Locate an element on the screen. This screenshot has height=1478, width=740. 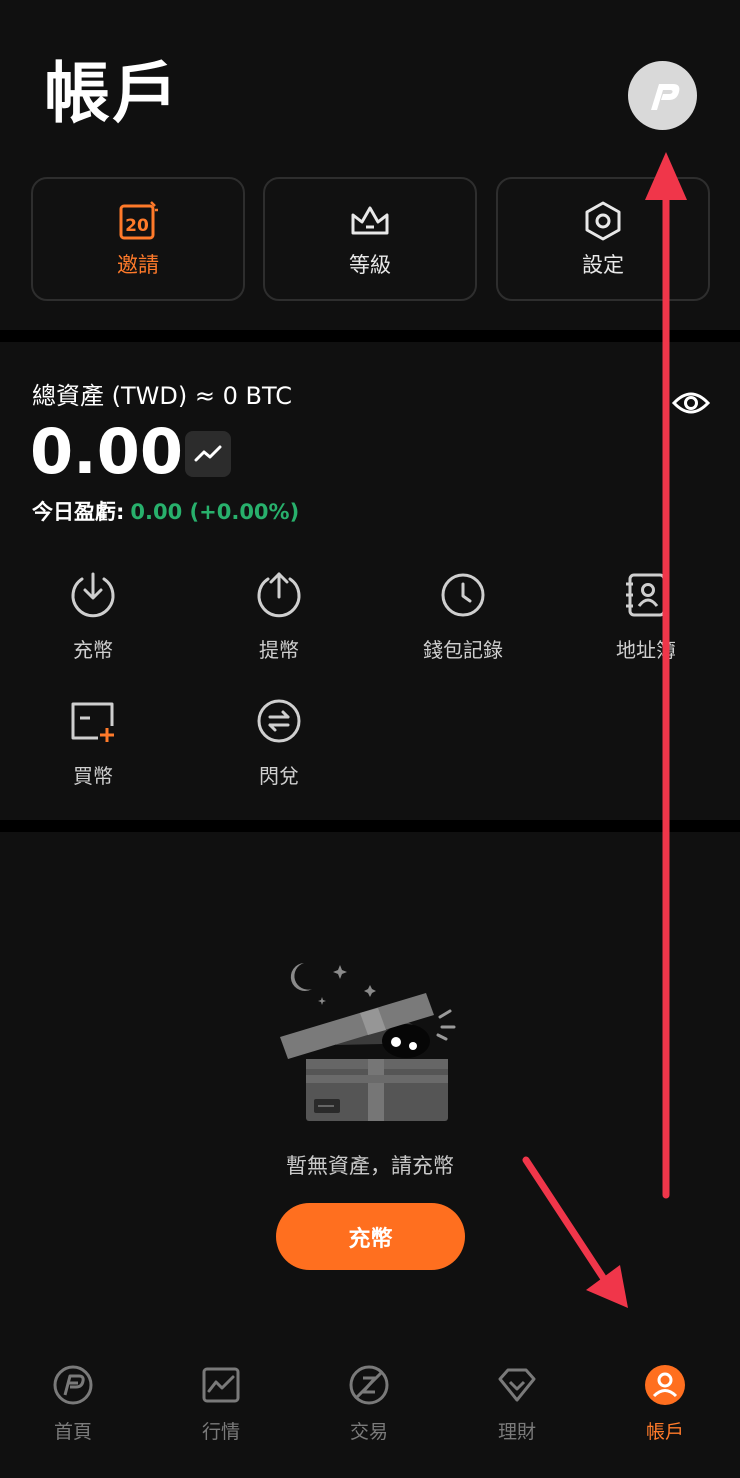
eye-icon is located at coordinates (691, 403).